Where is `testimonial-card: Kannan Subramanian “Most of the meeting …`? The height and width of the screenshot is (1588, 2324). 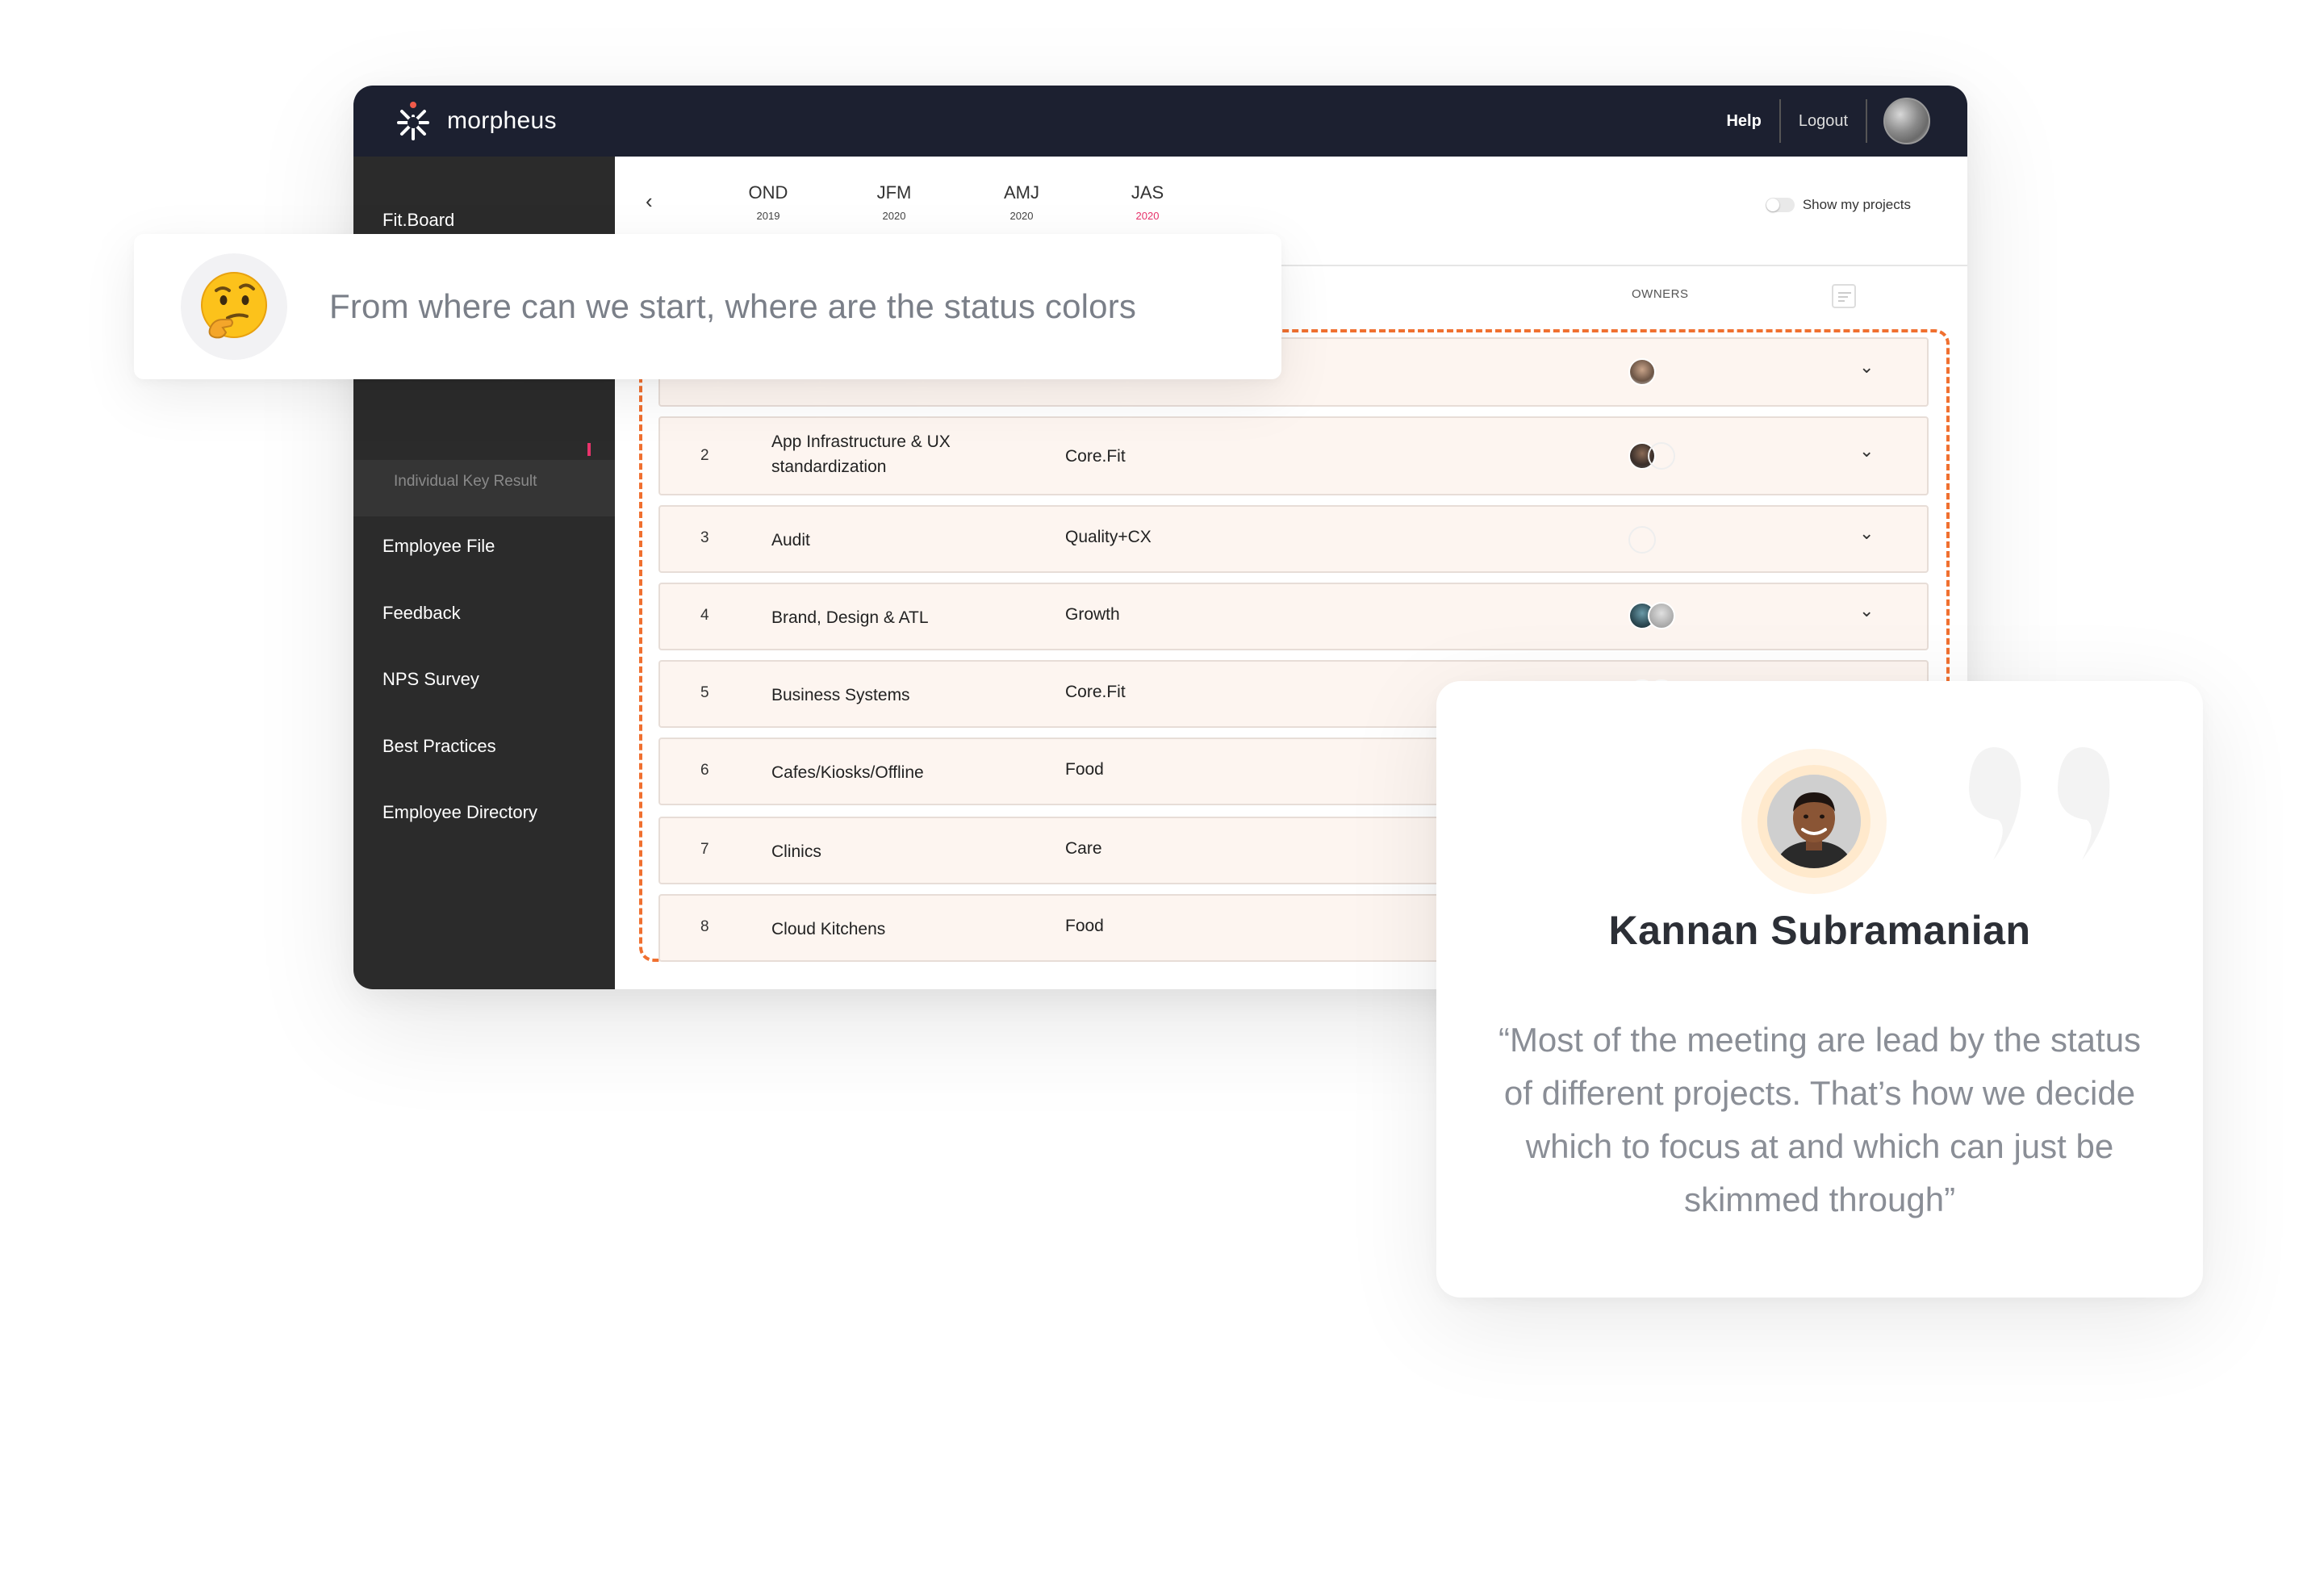 testimonial-card: Kannan Subramanian “Most of the meeting … is located at coordinates (1819, 989).